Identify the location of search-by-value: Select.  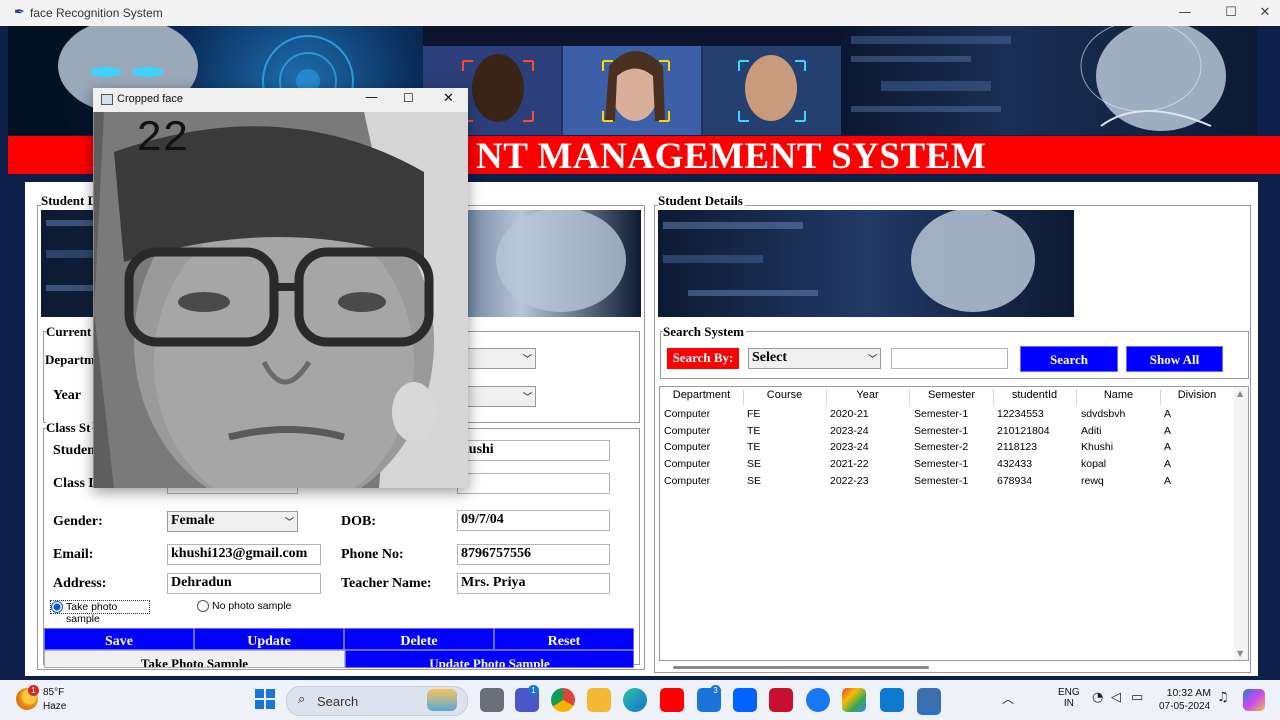
(769, 357).